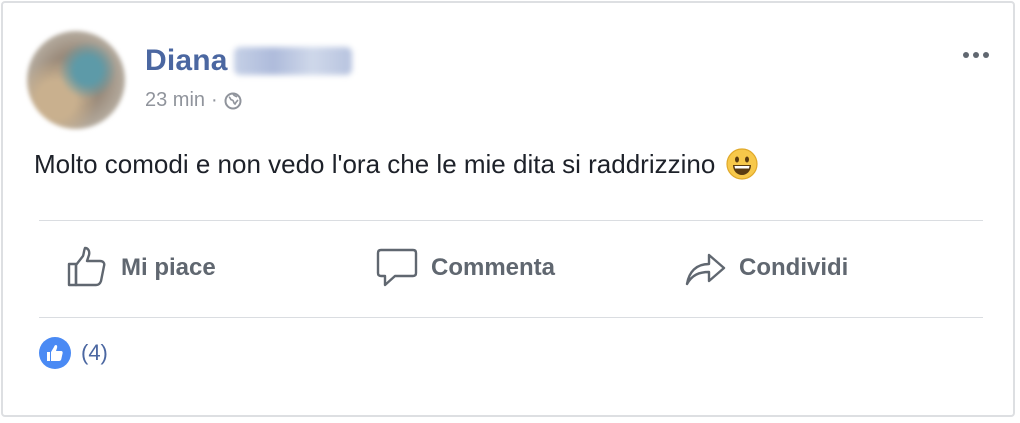 Image resolution: width=1020 pixels, height=423 pixels. I want to click on share-label: Condividi, so click(794, 267).